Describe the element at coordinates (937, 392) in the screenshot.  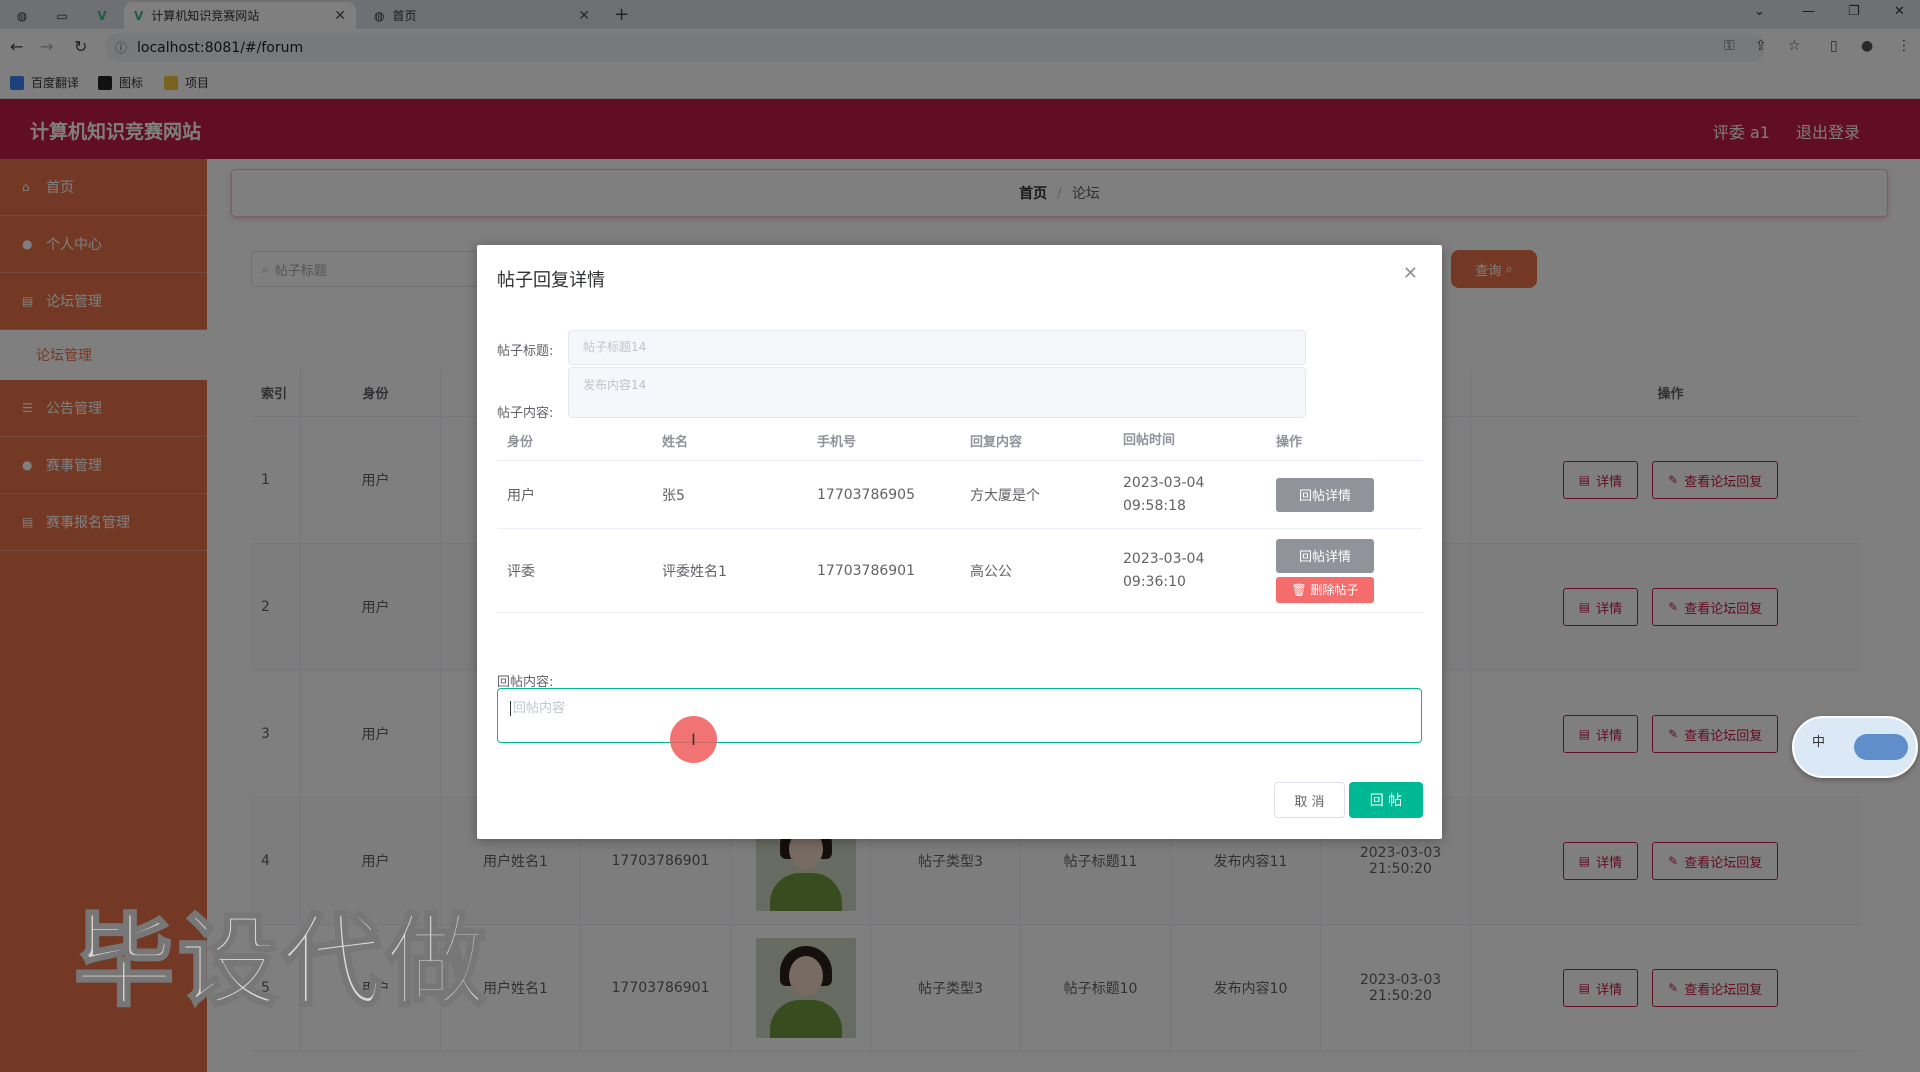
I see `post-content-field: 发布内容14` at that location.